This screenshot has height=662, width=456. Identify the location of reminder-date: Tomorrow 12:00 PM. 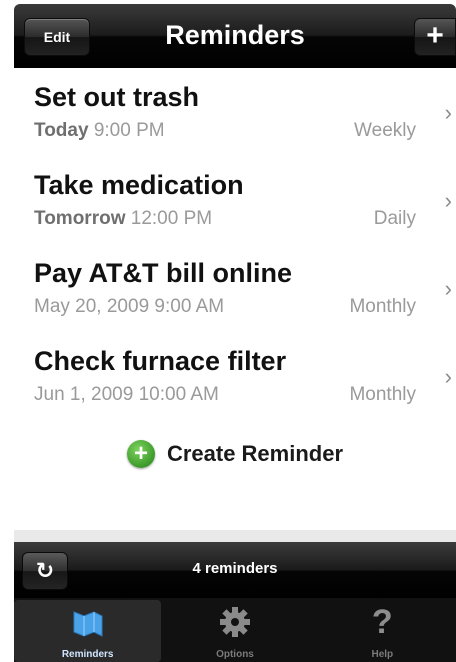
(123, 219).